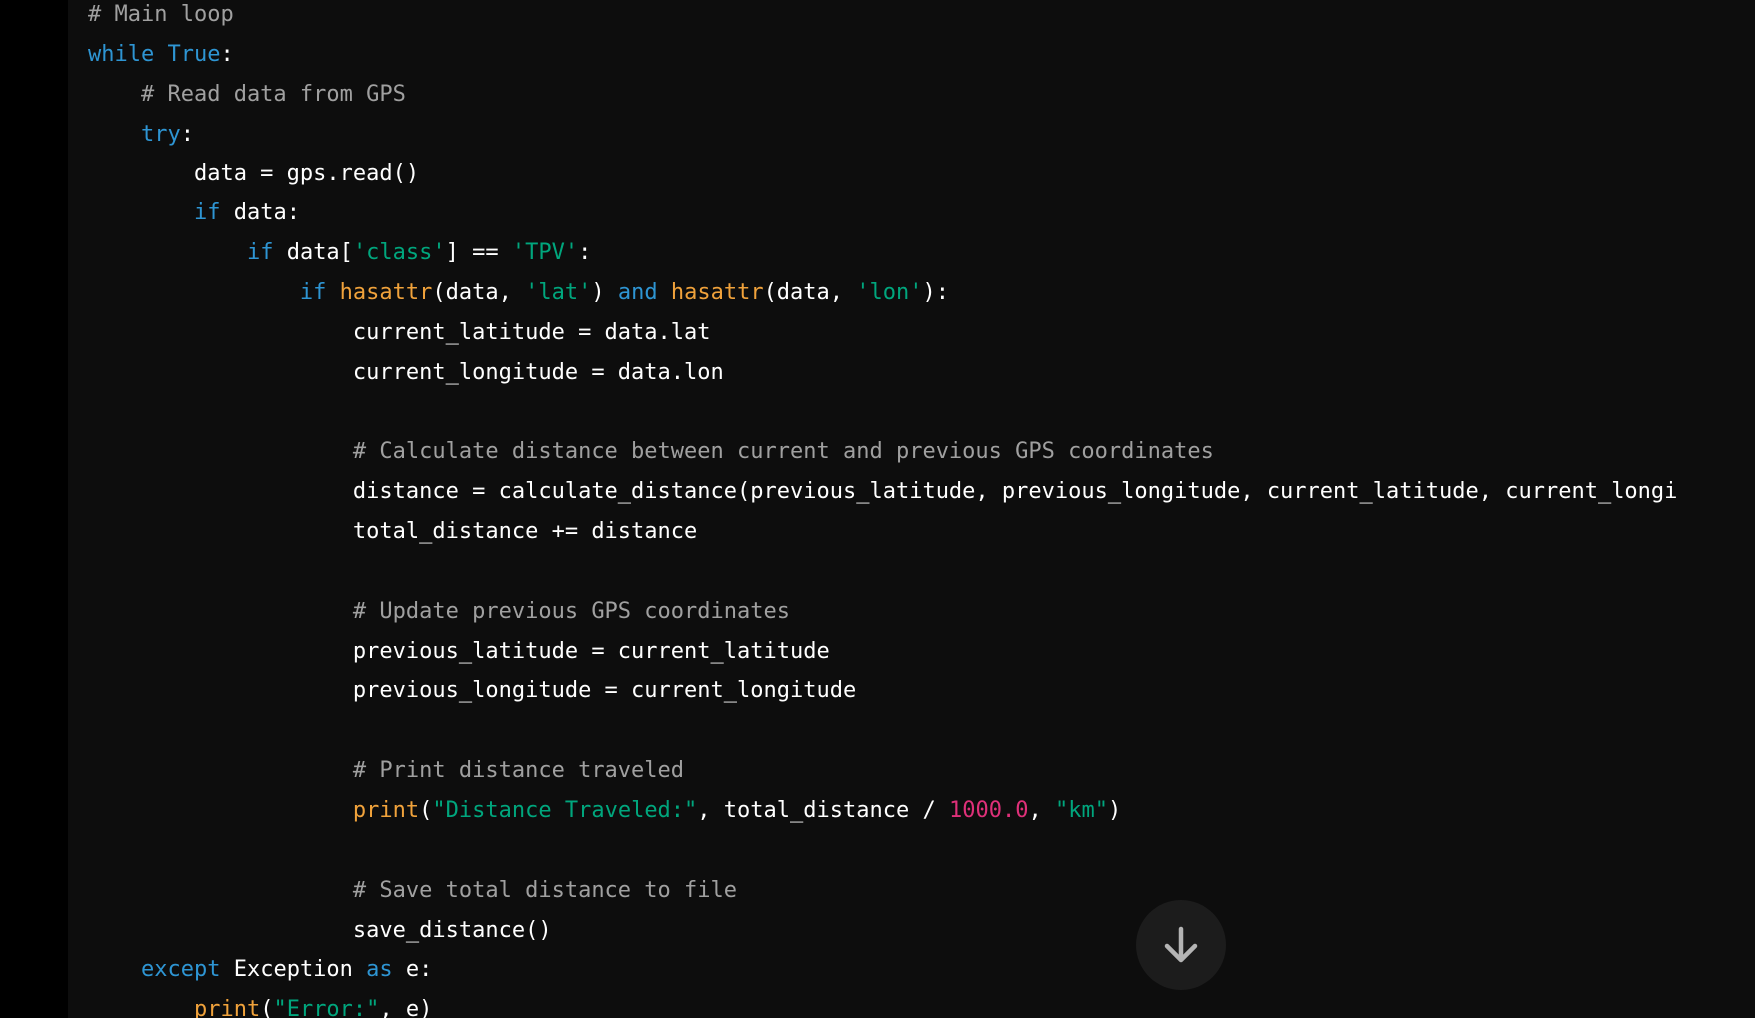 Image resolution: width=1755 pixels, height=1018 pixels. What do you see at coordinates (637, 292) in the screenshot?
I see `code-token: and` at bounding box center [637, 292].